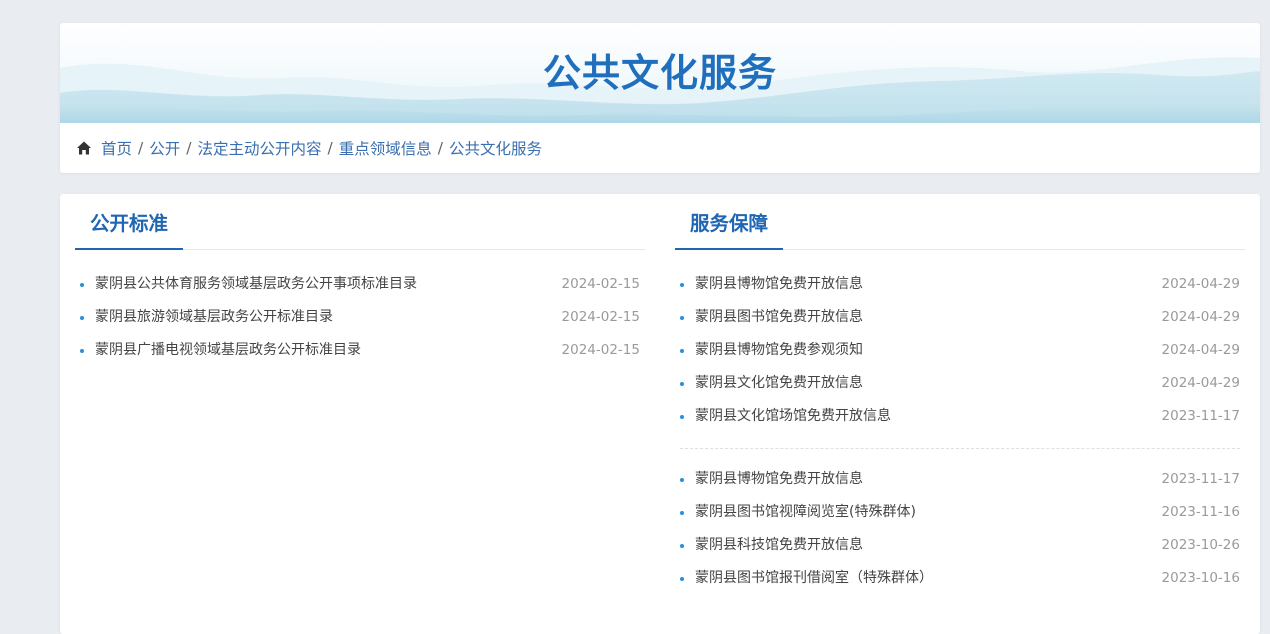 The height and width of the screenshot is (634, 1270). What do you see at coordinates (164, 148) in the screenshot?
I see `breadcrumb-public-link: 公开` at bounding box center [164, 148].